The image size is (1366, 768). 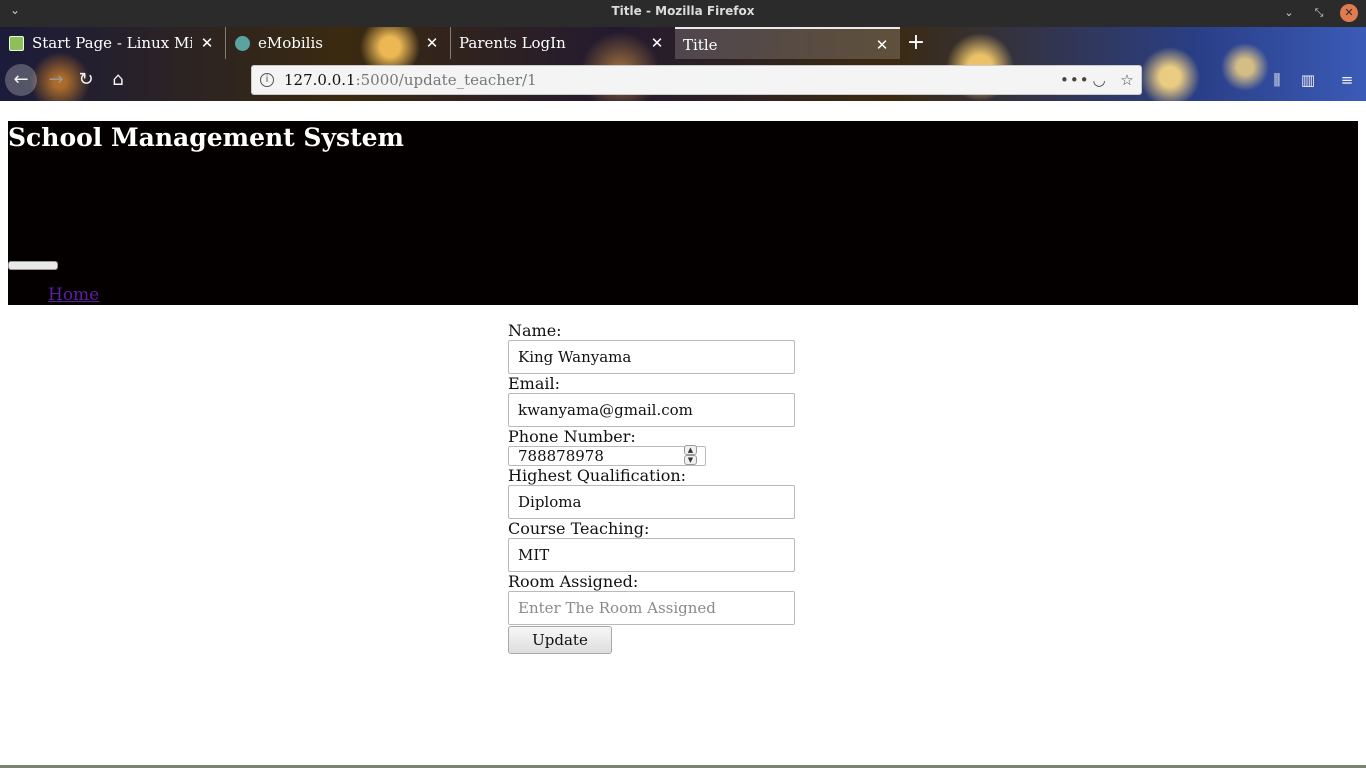 What do you see at coordinates (690, 450) in the screenshot?
I see `spinner-up-icon: ▲` at bounding box center [690, 450].